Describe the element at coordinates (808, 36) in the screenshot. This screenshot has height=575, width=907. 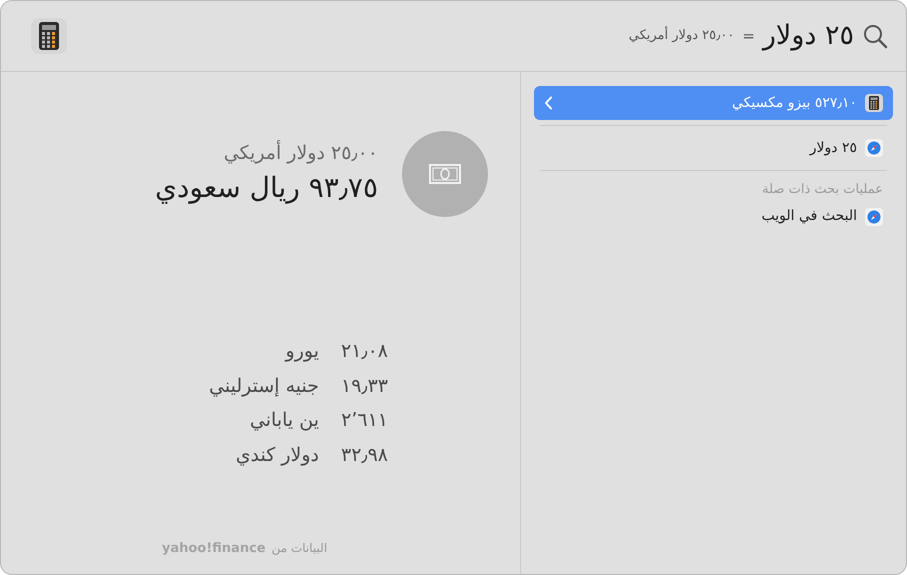
I see `search-query: ٢٥ دولار` at that location.